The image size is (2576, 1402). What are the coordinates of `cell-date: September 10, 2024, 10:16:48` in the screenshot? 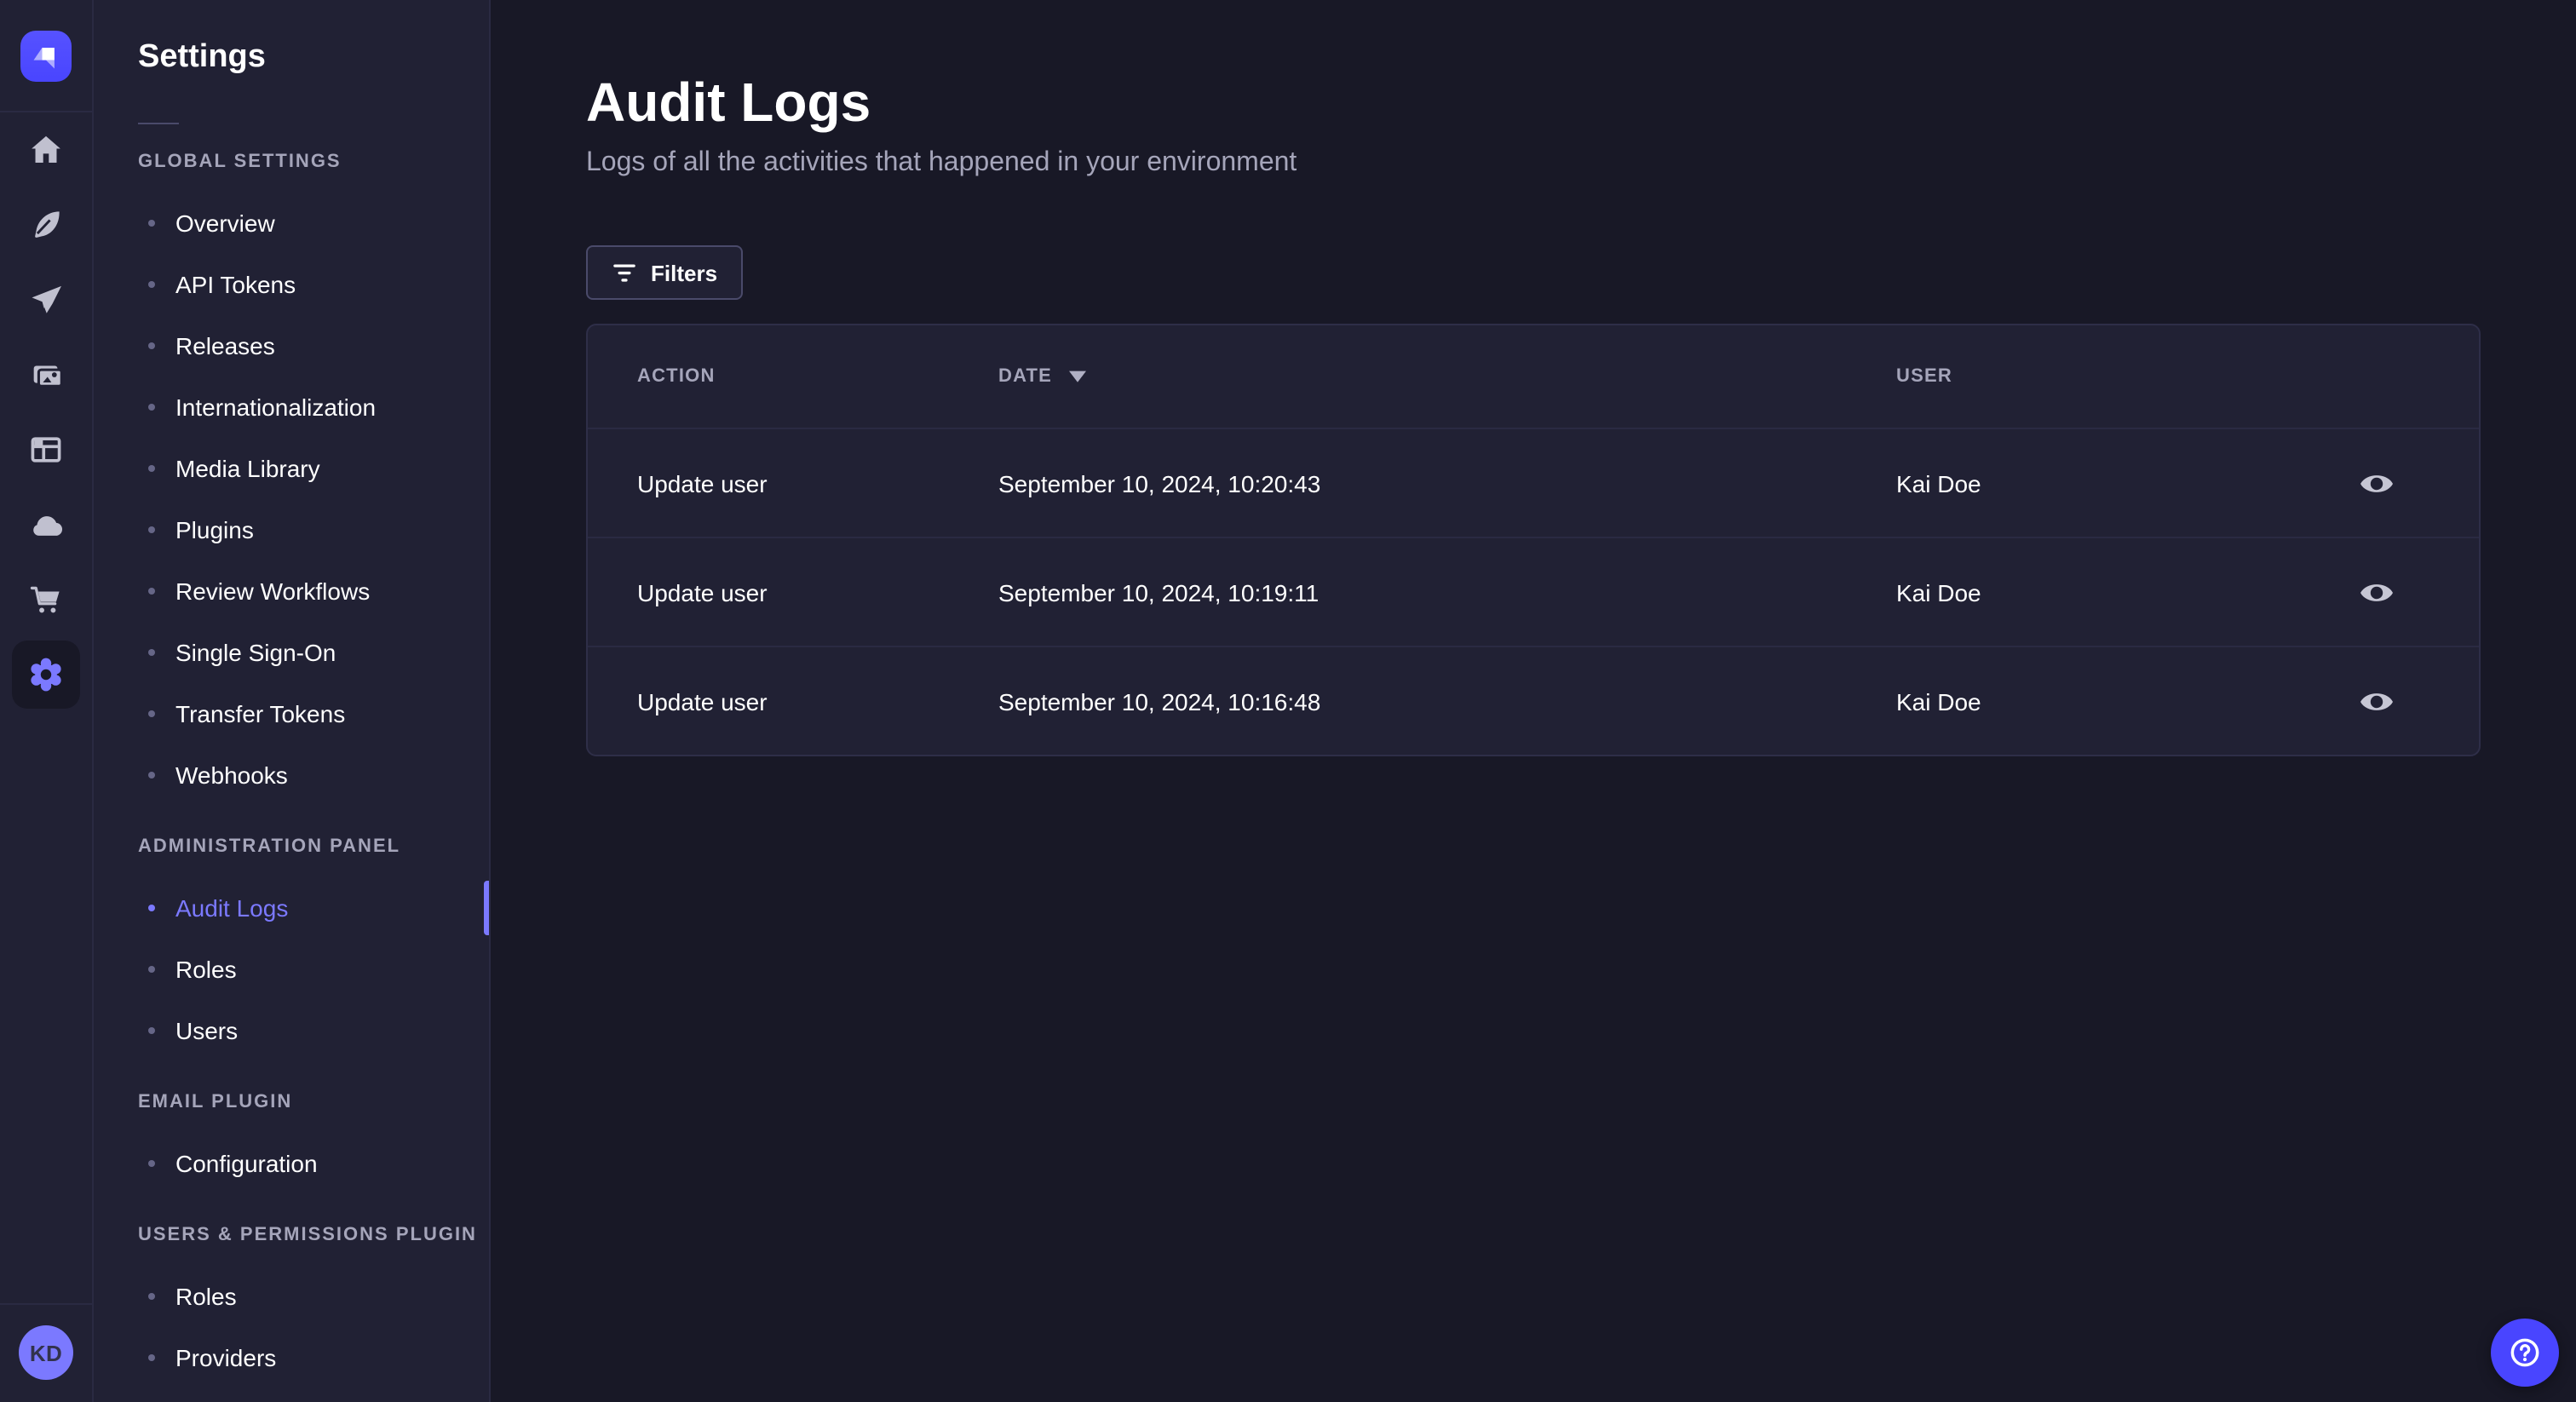 It's located at (1159, 701).